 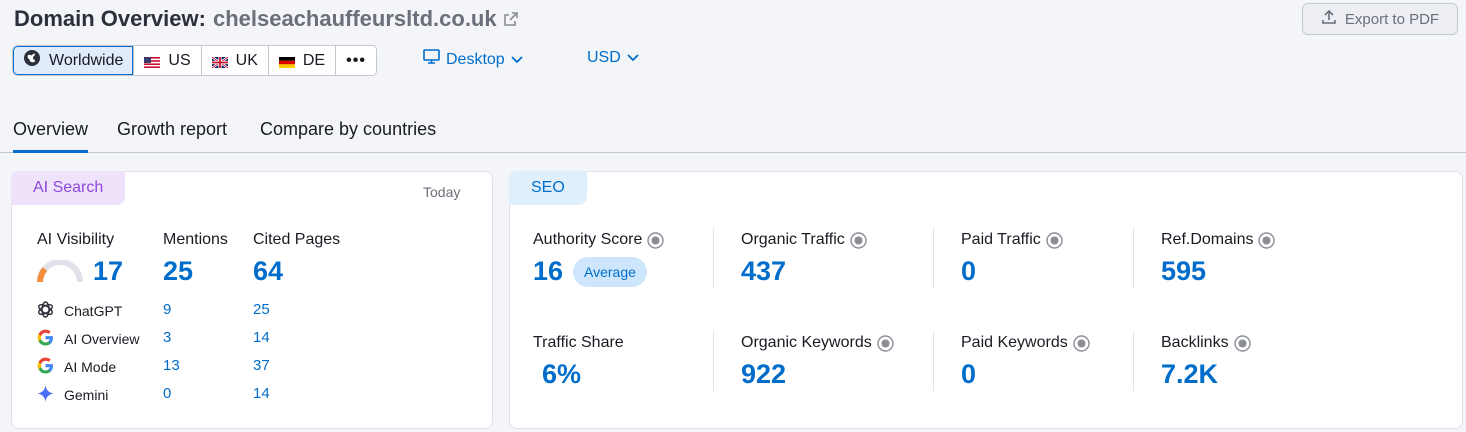 I want to click on ai-row-cited: 37, so click(x=261, y=365).